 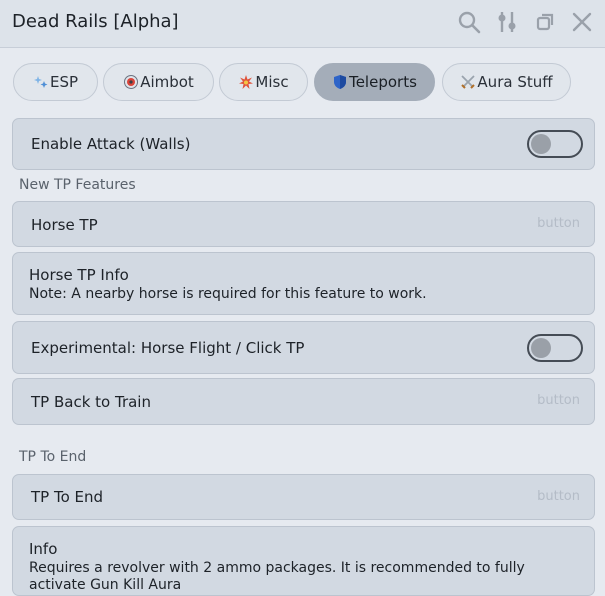 I want to click on close-icon, so click(x=582, y=22).